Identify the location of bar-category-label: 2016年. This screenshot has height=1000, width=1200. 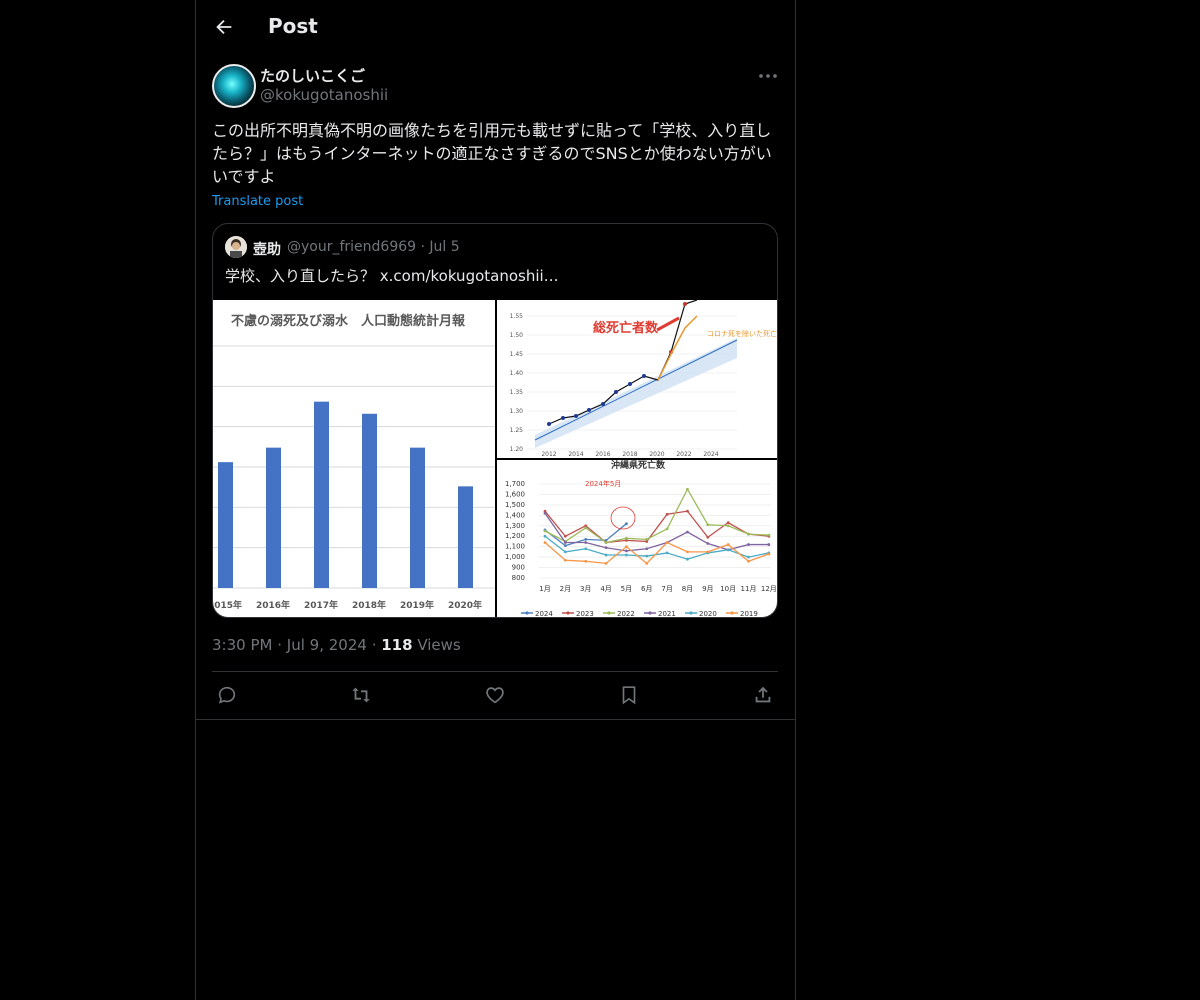
(273, 605).